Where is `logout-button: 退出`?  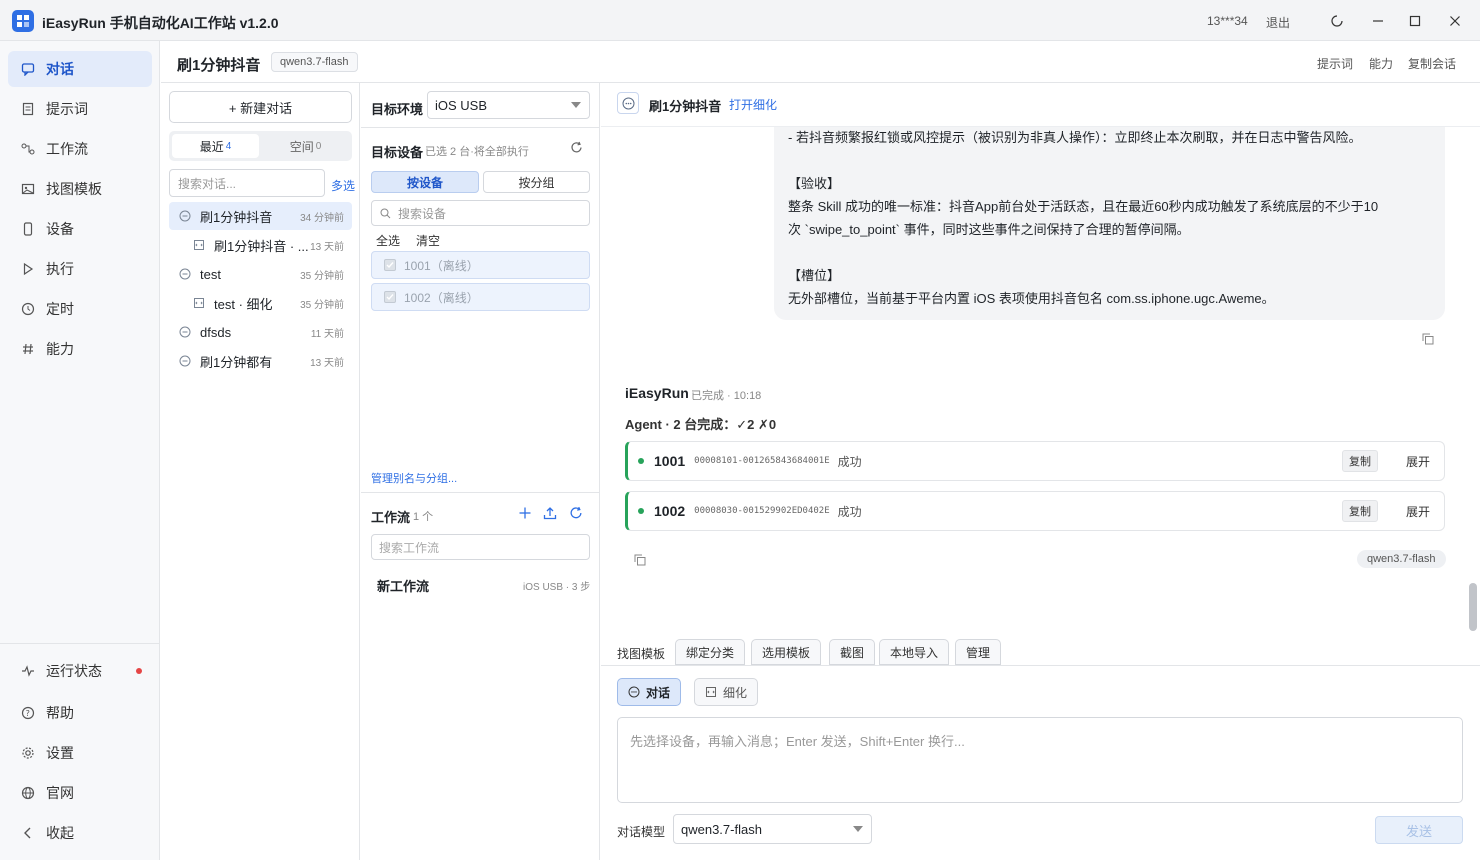
logout-button: 退出 is located at coordinates (1278, 22).